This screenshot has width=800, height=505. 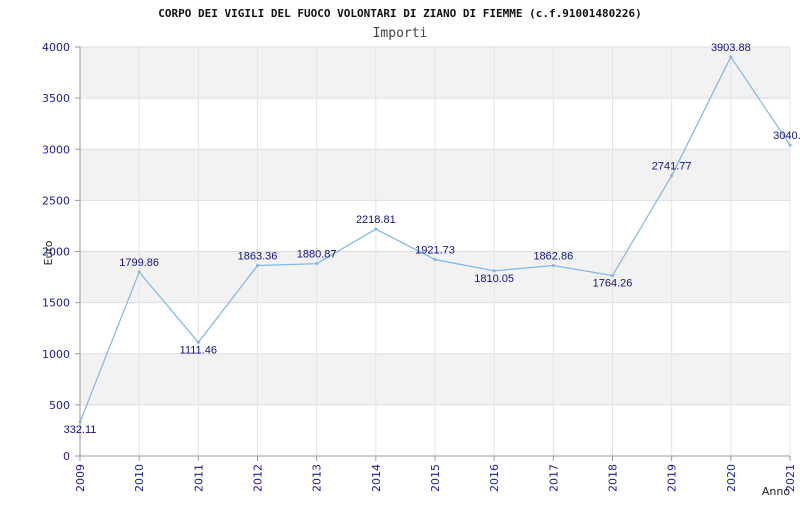 I want to click on chart-subtitle: Importi, so click(x=400, y=33).